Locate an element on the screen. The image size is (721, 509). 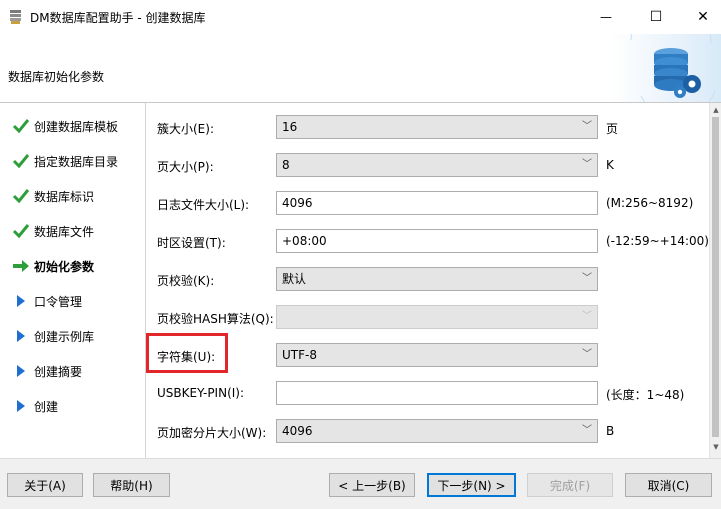
vertical-scrollbar: ▲ ▼ is located at coordinates (715, 280).